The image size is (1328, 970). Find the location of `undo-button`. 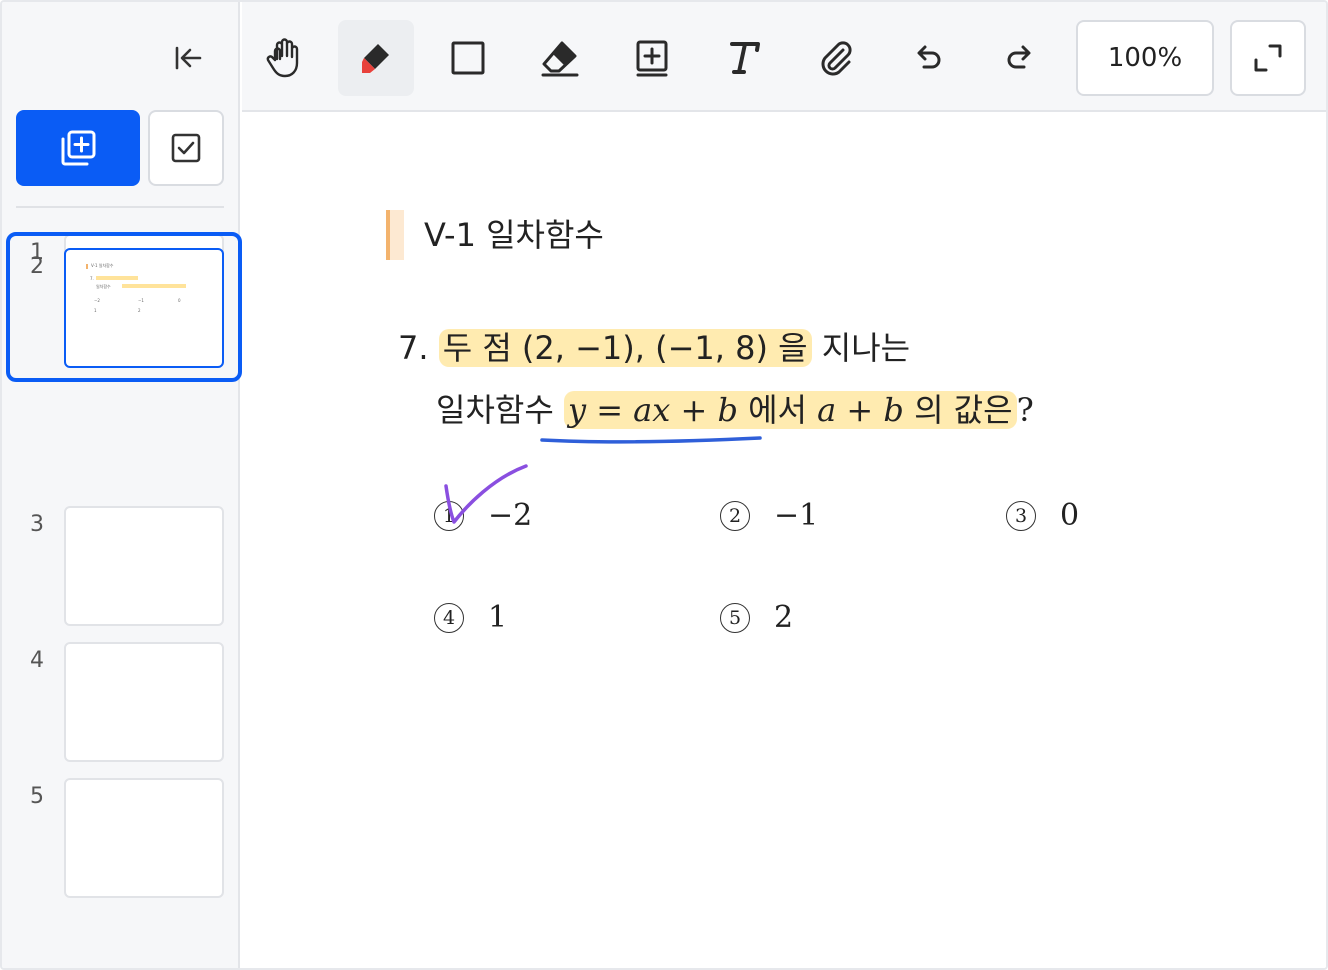

undo-button is located at coordinates (928, 58).